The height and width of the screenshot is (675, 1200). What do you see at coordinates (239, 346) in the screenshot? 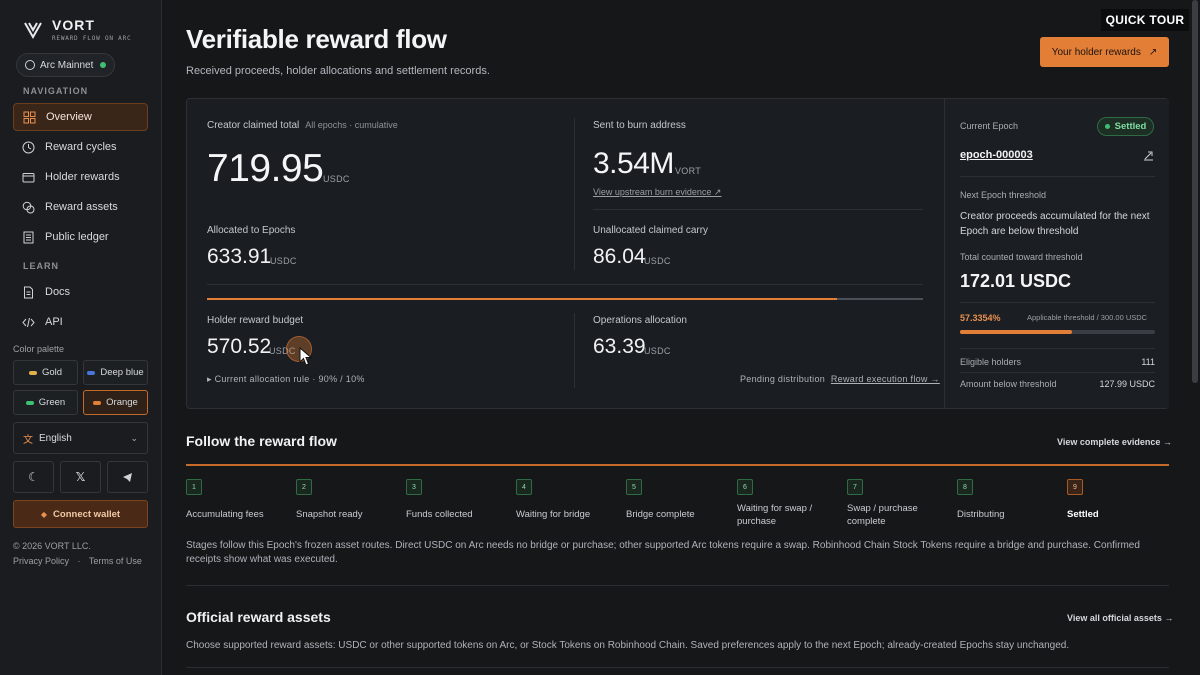
I see `holder-budget-value: 570.52` at bounding box center [239, 346].